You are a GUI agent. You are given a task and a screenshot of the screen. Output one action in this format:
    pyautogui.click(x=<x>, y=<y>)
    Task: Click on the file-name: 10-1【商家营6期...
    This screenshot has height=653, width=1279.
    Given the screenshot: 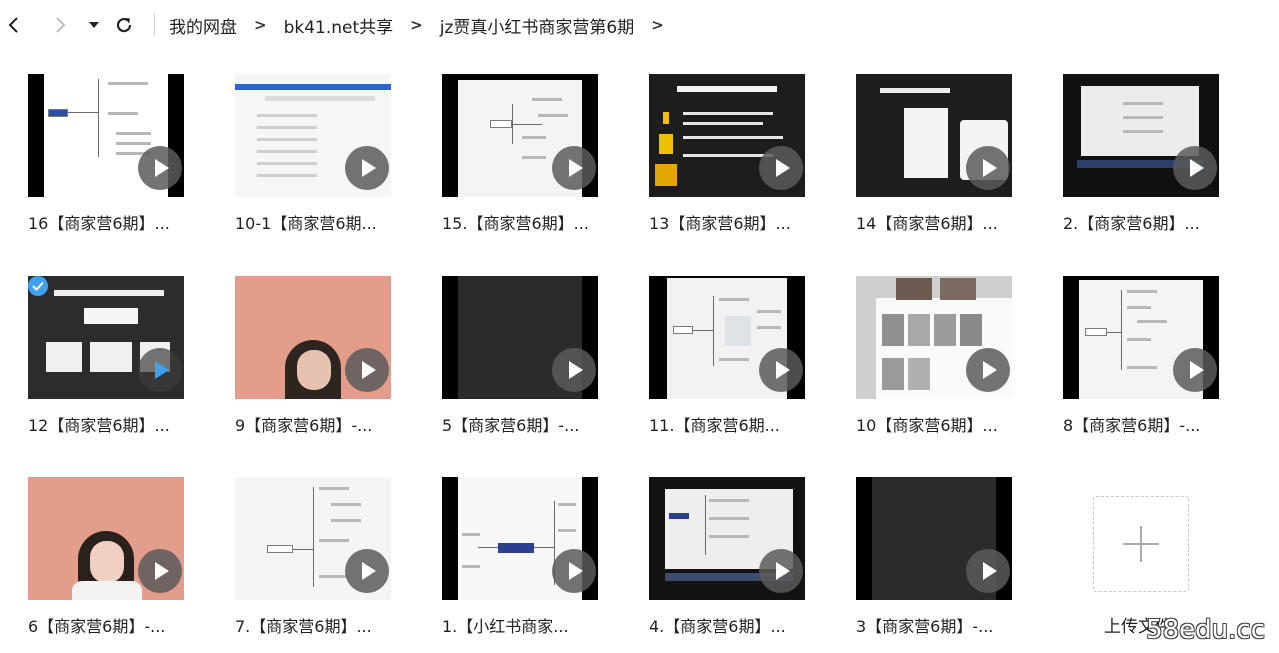 What is the action you would take?
    pyautogui.click(x=306, y=223)
    